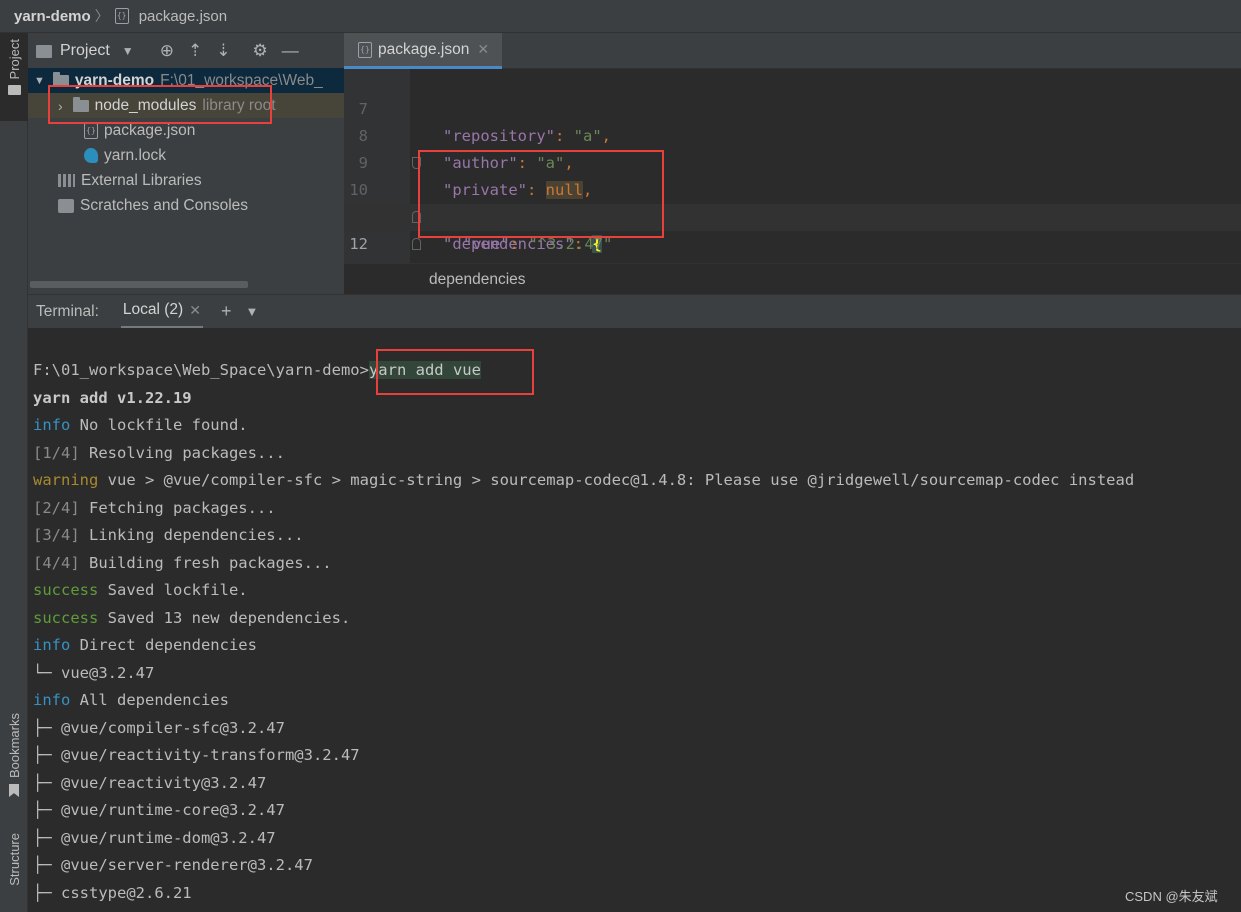  Describe the element at coordinates (186, 155) in the screenshot. I see `tree-item-yarn-lock: yarn.lock` at that location.